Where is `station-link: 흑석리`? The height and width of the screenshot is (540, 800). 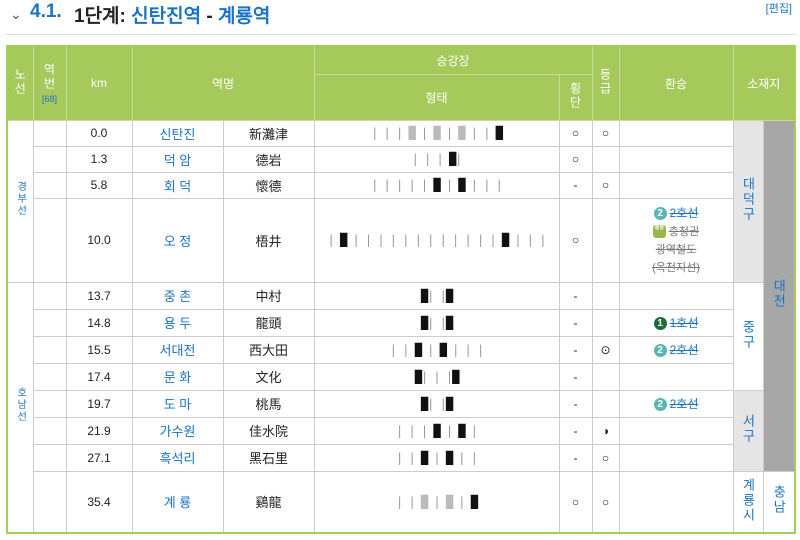
station-link: 흑석리 is located at coordinates (177, 457).